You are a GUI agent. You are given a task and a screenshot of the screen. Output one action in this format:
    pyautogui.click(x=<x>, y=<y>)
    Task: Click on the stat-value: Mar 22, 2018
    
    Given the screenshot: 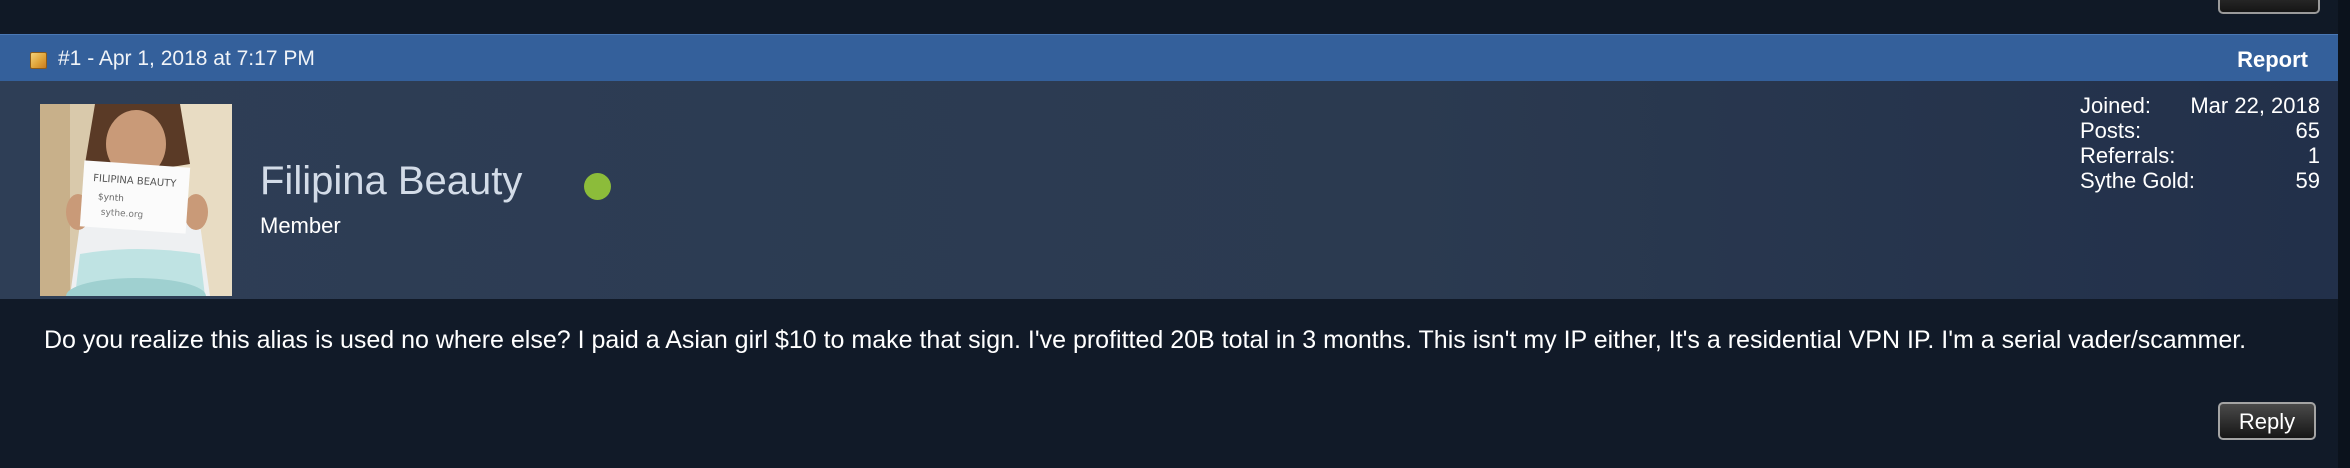 What is the action you would take?
    pyautogui.click(x=2255, y=105)
    